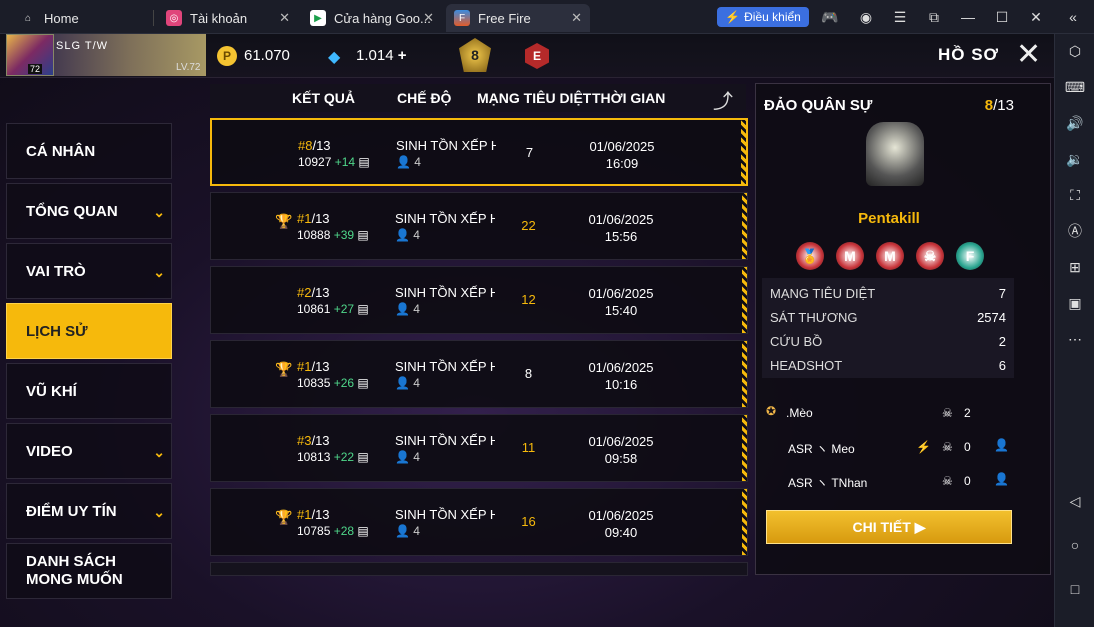 This screenshot has height=627, width=1094. Describe the element at coordinates (1075, 339) in the screenshot. I see `more-icon: ⋯` at that location.